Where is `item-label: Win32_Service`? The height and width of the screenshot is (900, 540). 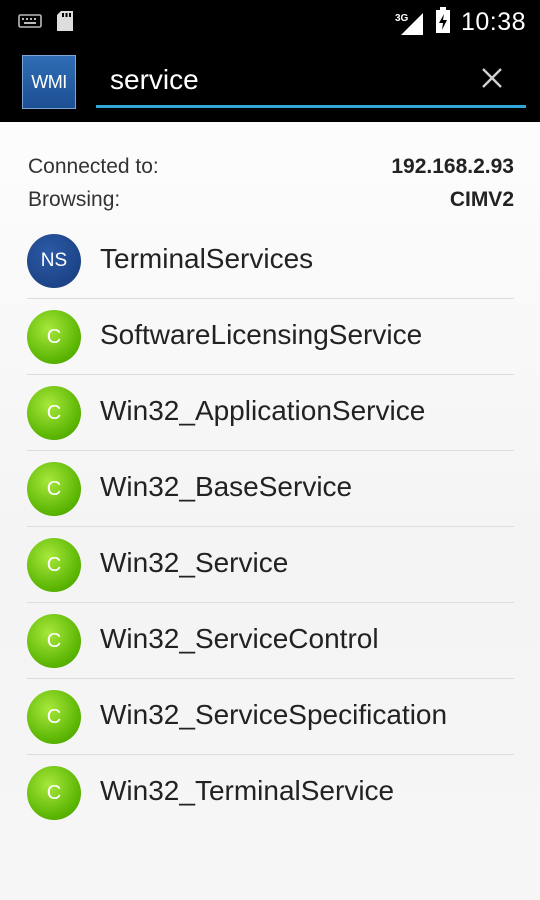
item-label: Win32_Service is located at coordinates (194, 562).